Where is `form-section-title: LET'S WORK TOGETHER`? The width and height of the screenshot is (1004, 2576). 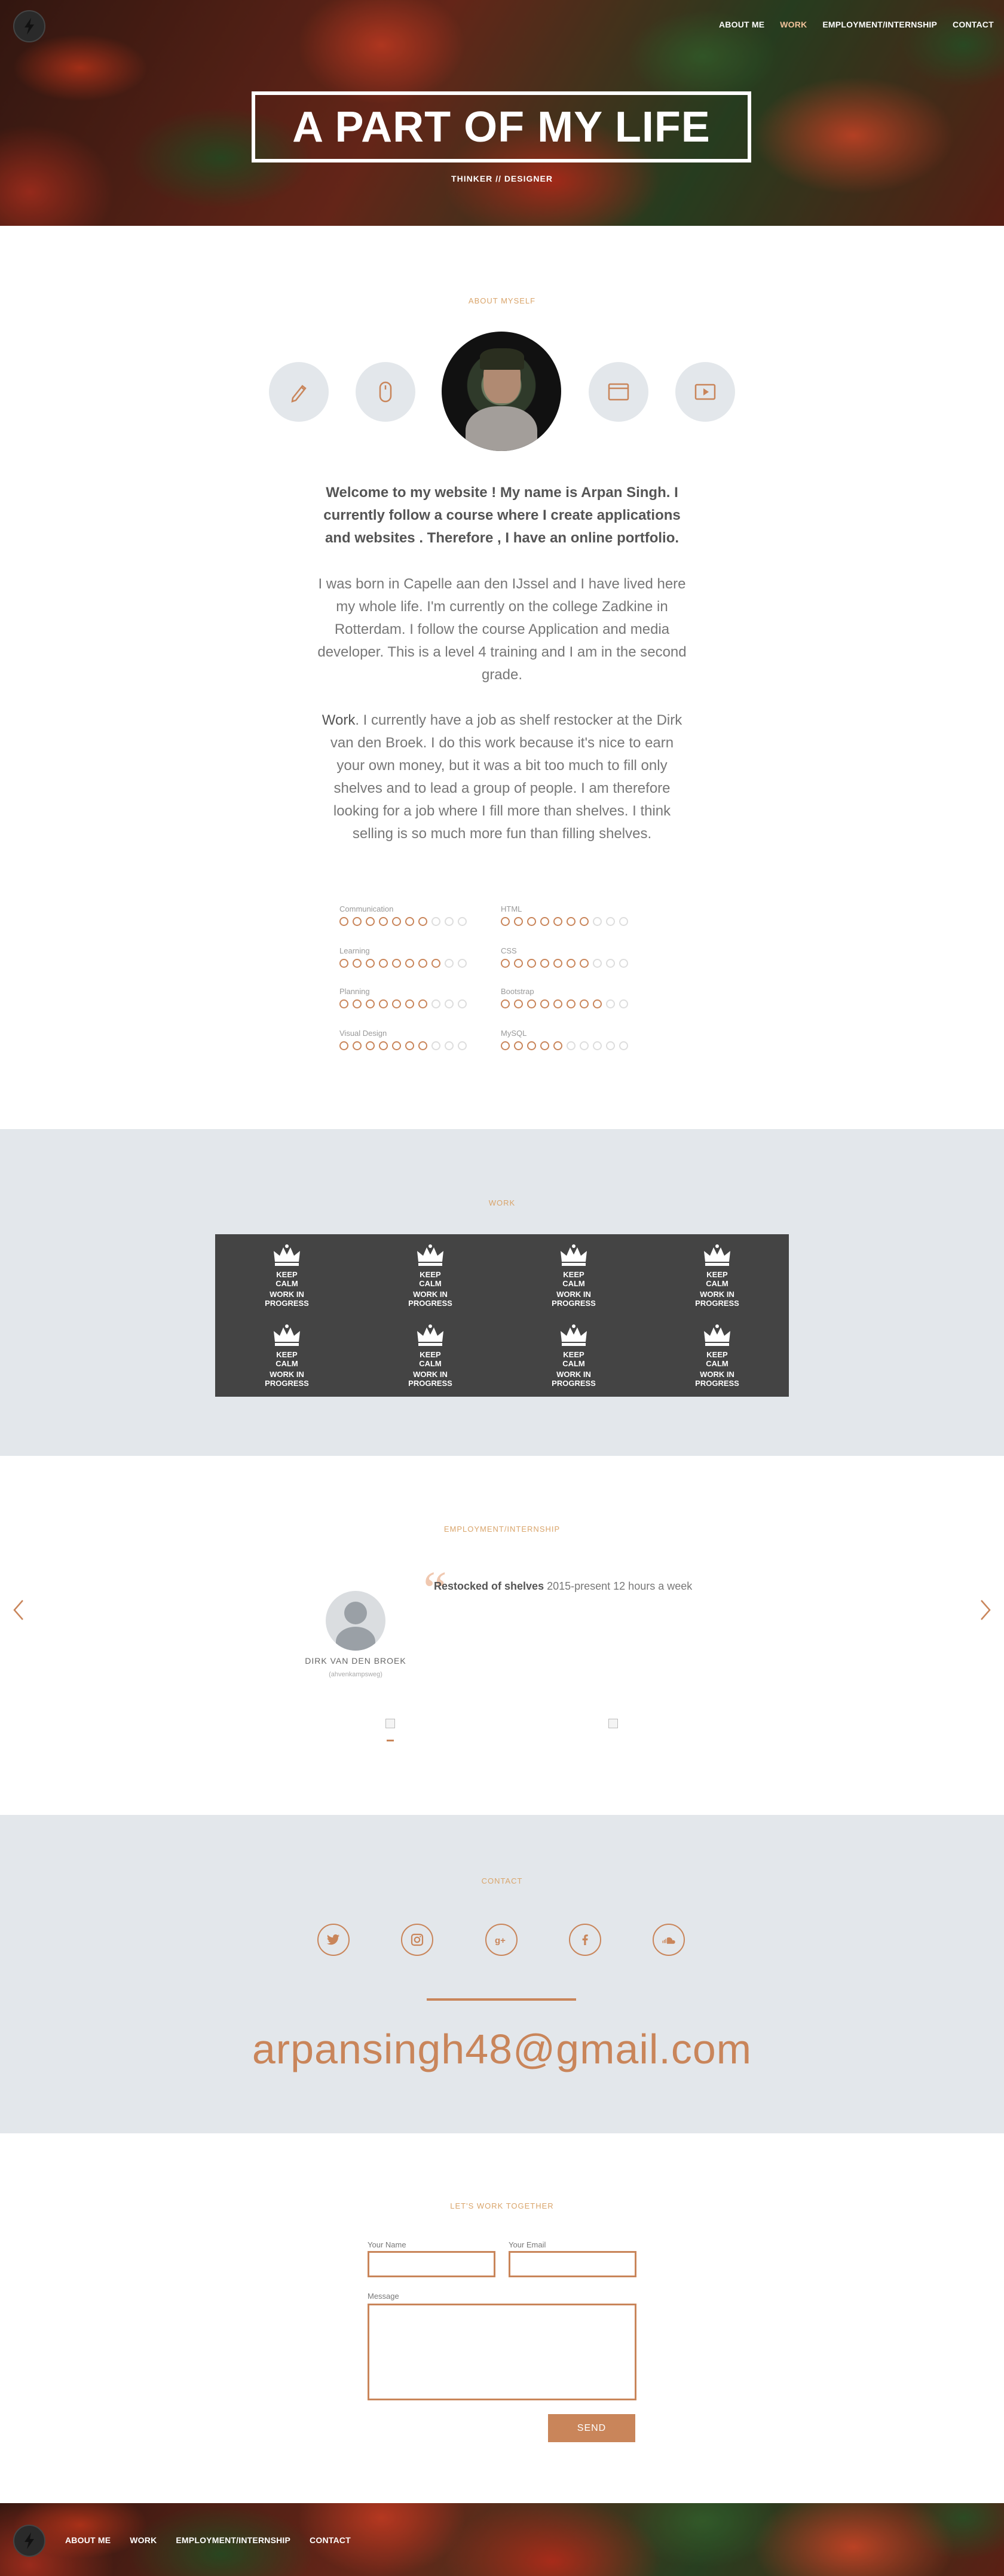
form-section-title: LET'S WORK TOGETHER is located at coordinates (502, 2205).